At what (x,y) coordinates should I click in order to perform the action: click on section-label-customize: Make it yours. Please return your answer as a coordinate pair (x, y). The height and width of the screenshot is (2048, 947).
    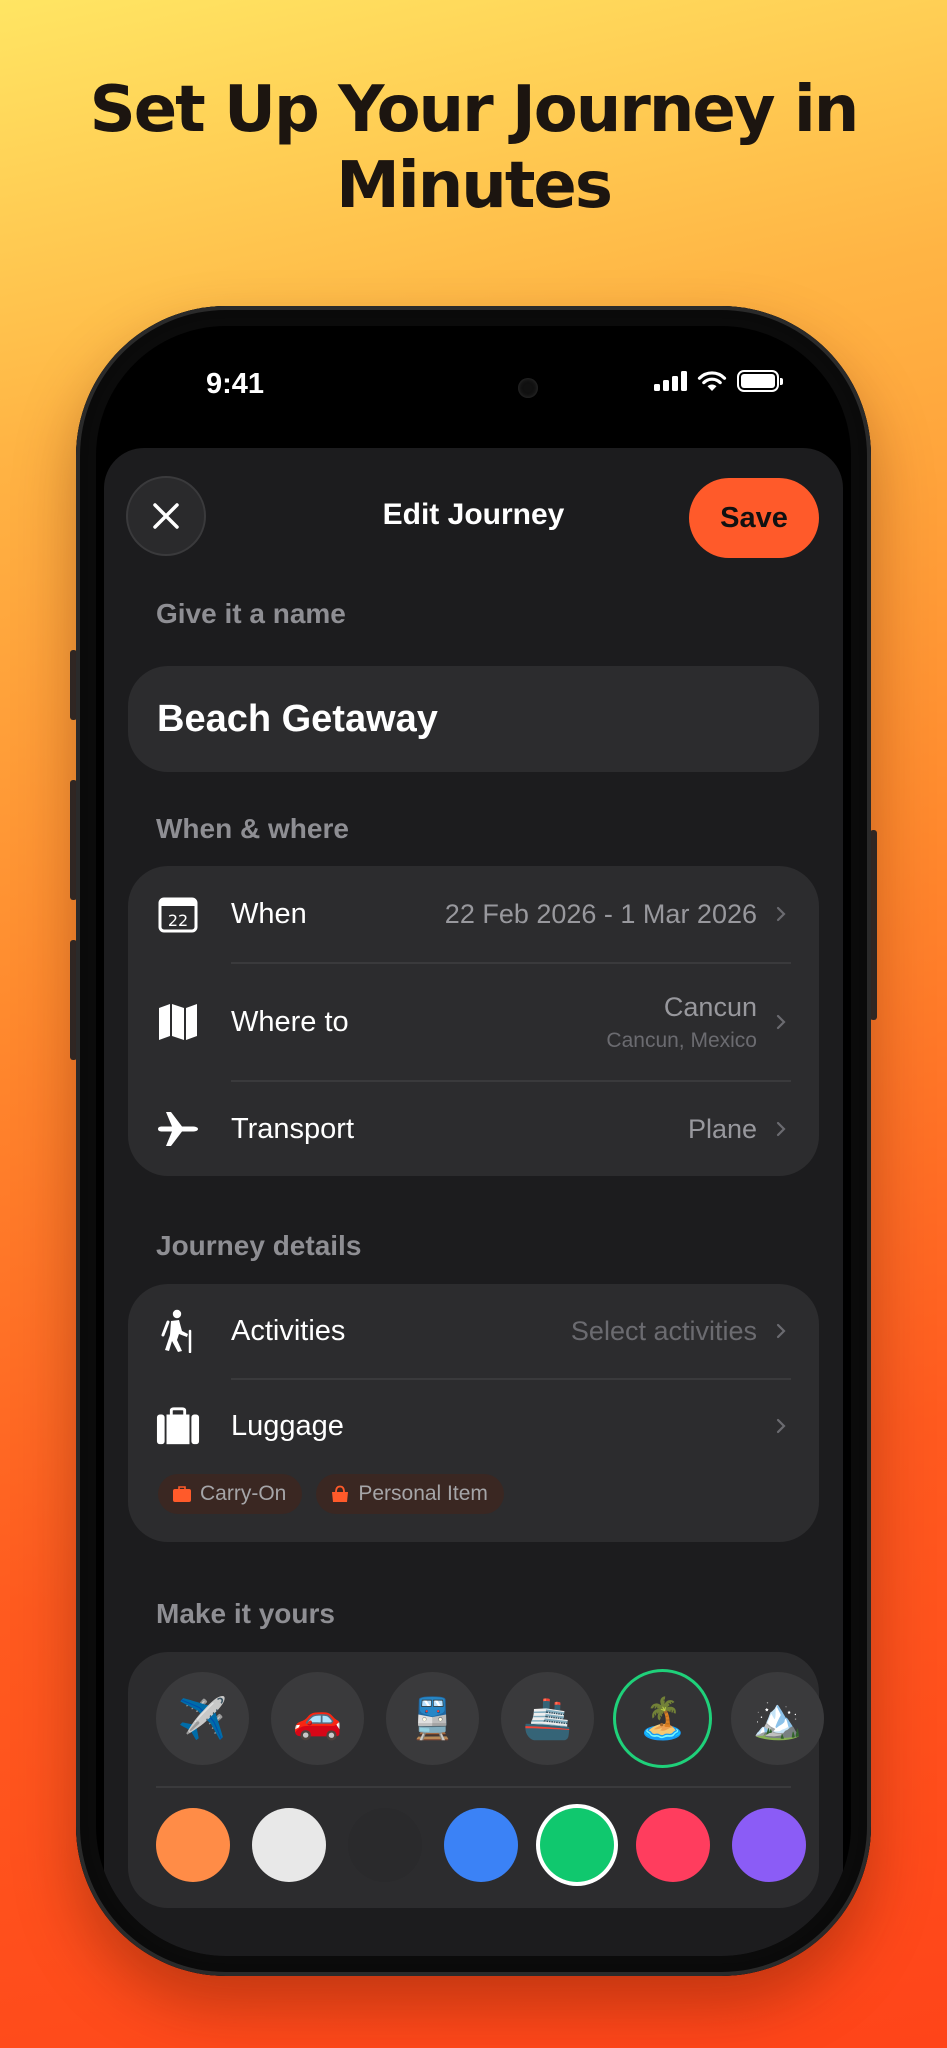
    Looking at the image, I should click on (245, 1613).